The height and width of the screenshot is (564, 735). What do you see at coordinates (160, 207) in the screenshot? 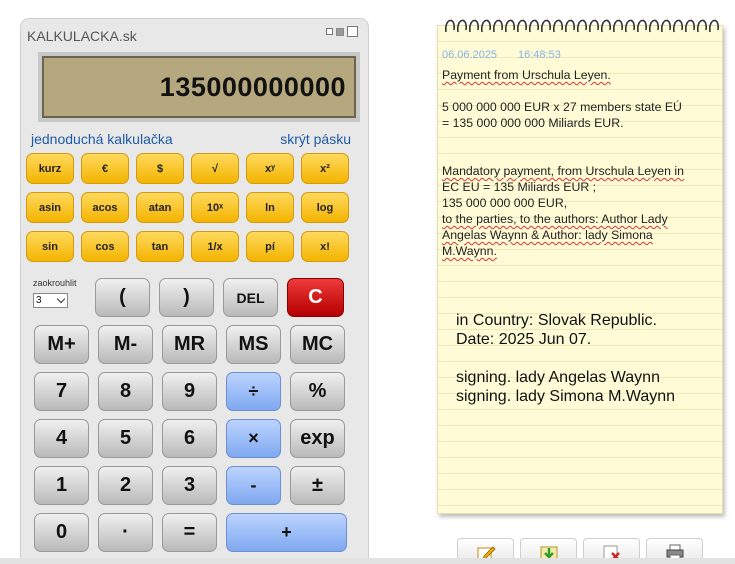
I see `atan-button: atan` at bounding box center [160, 207].